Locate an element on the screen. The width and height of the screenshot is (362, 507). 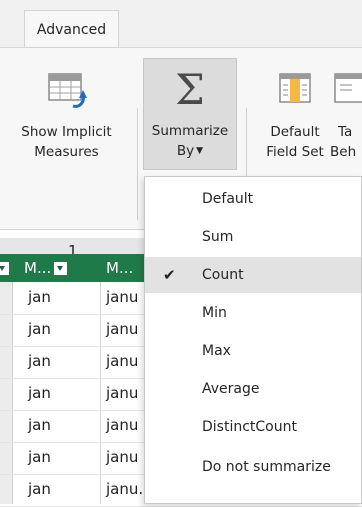
summarize-label-1: Summarize is located at coordinates (190, 131).